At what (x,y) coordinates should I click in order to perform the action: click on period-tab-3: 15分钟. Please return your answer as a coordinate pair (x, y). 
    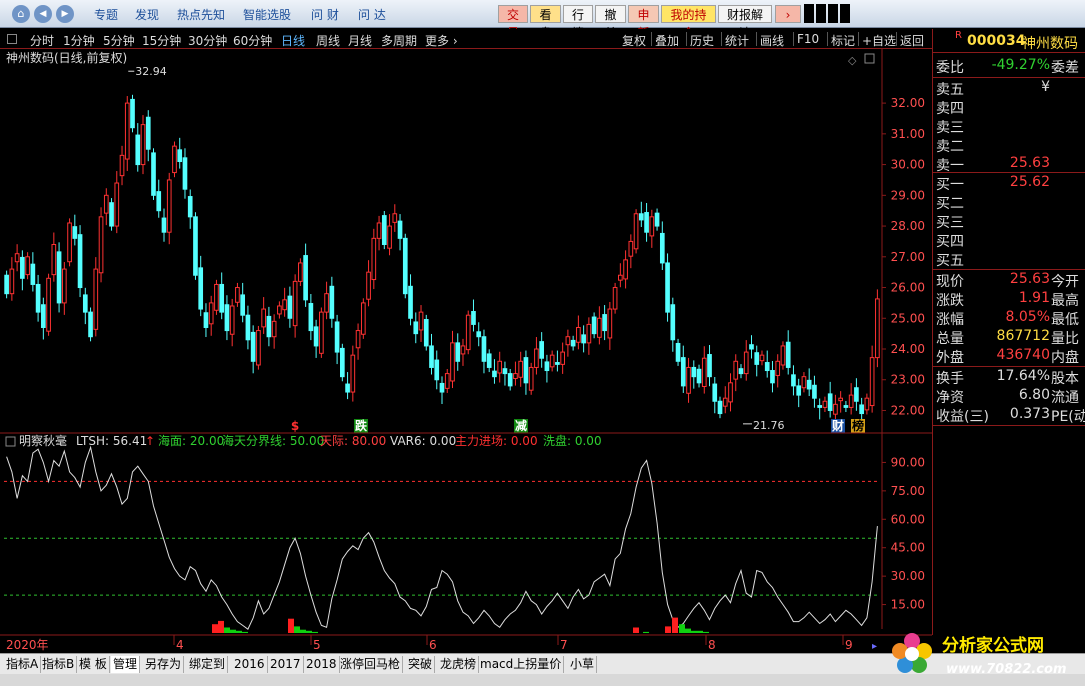
    Looking at the image, I should click on (161, 40).